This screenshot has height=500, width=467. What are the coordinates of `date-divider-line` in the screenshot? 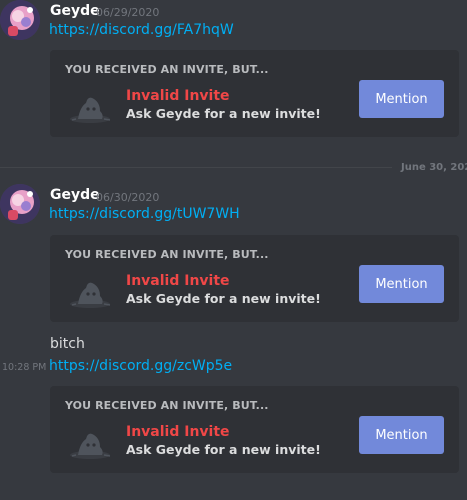 It's located at (196, 167).